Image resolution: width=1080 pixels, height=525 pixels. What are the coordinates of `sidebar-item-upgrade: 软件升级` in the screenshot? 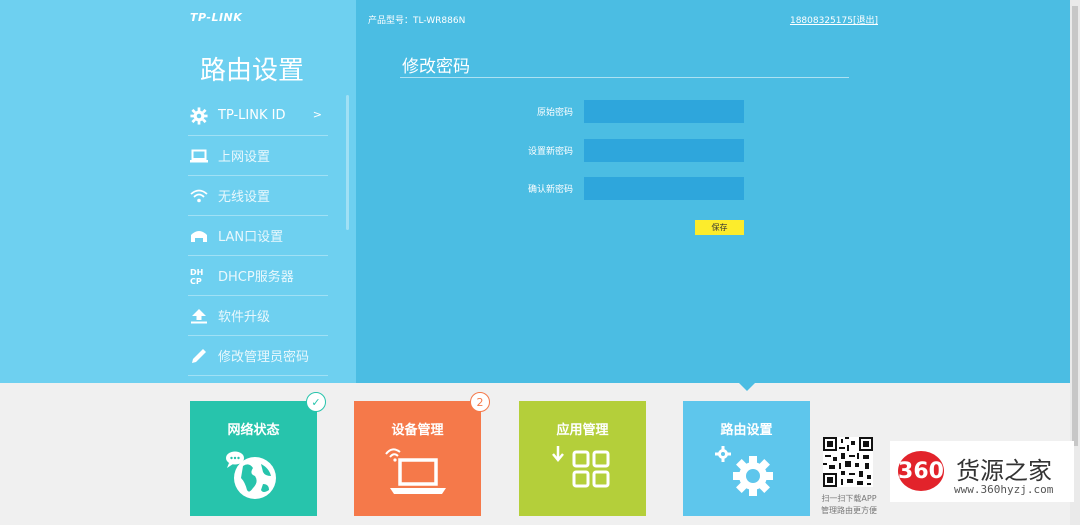 It's located at (258, 316).